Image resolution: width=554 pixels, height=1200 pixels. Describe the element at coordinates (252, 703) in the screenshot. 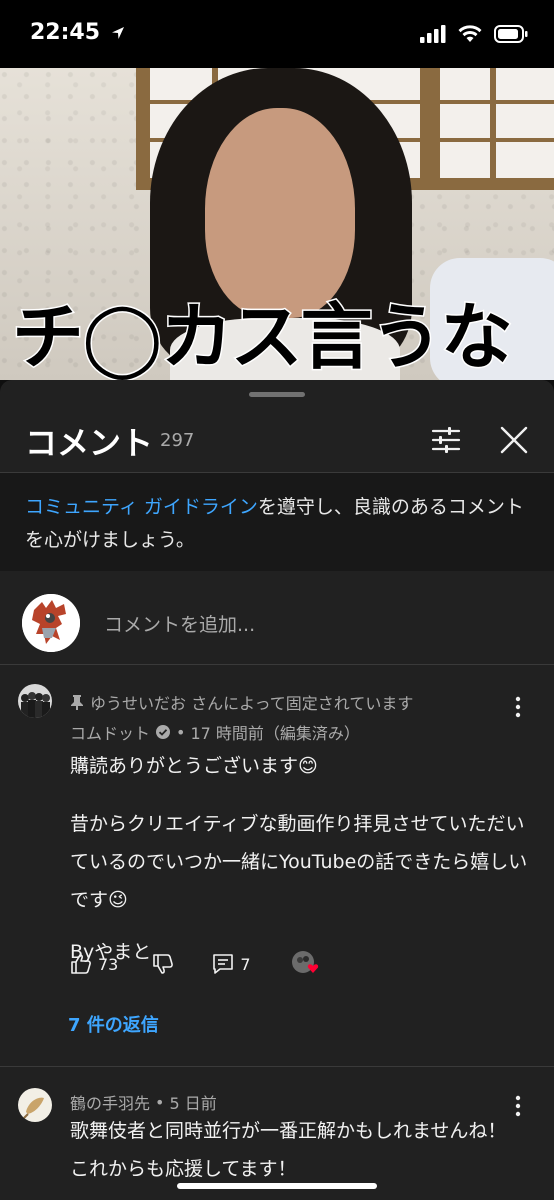

I see `pinned-text: ゆうせいだお さんによって固定されています` at that location.